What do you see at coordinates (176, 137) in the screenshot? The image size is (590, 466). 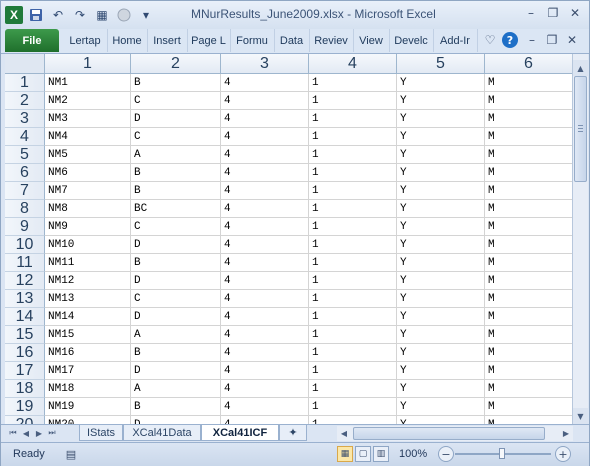 I see `table-cell: C` at bounding box center [176, 137].